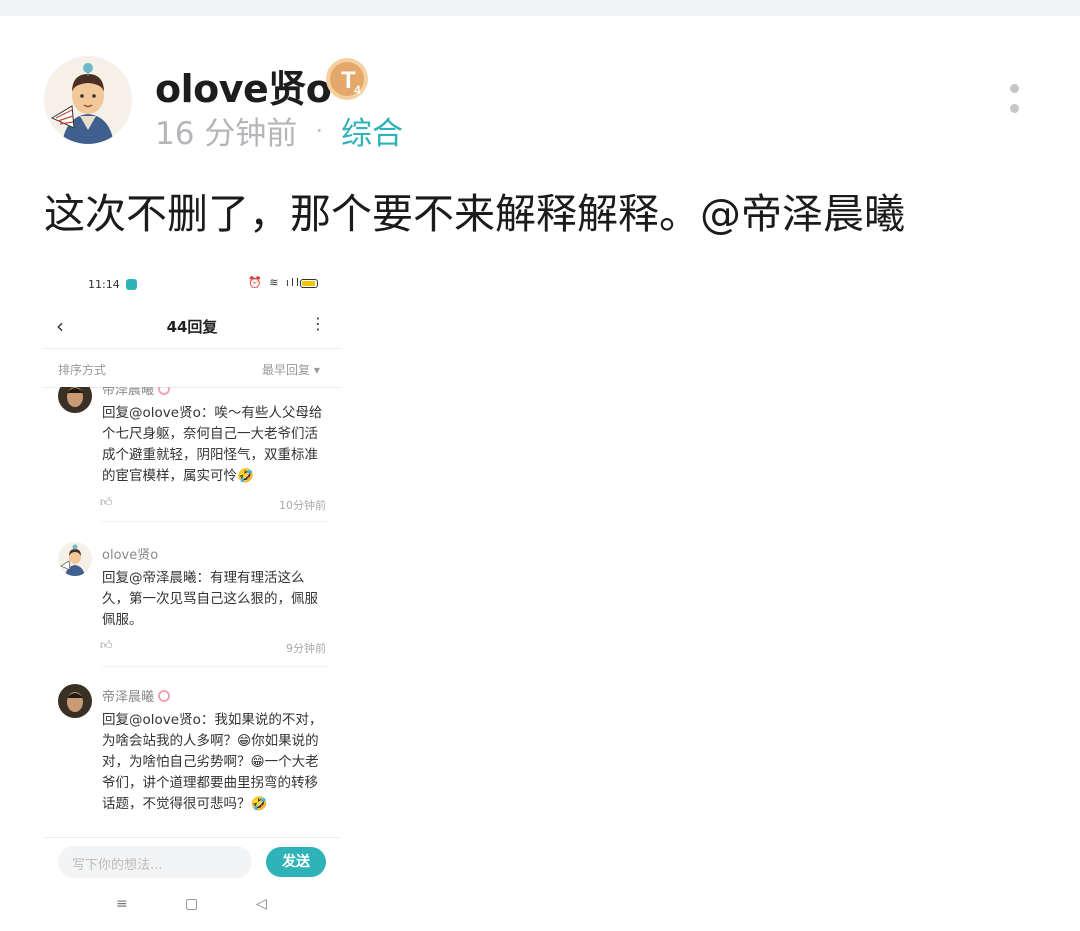 This screenshot has height=931, width=1080. I want to click on post-text: 这次不删了，那个要不来解释解释。@帝泽晨曦, so click(474, 214).